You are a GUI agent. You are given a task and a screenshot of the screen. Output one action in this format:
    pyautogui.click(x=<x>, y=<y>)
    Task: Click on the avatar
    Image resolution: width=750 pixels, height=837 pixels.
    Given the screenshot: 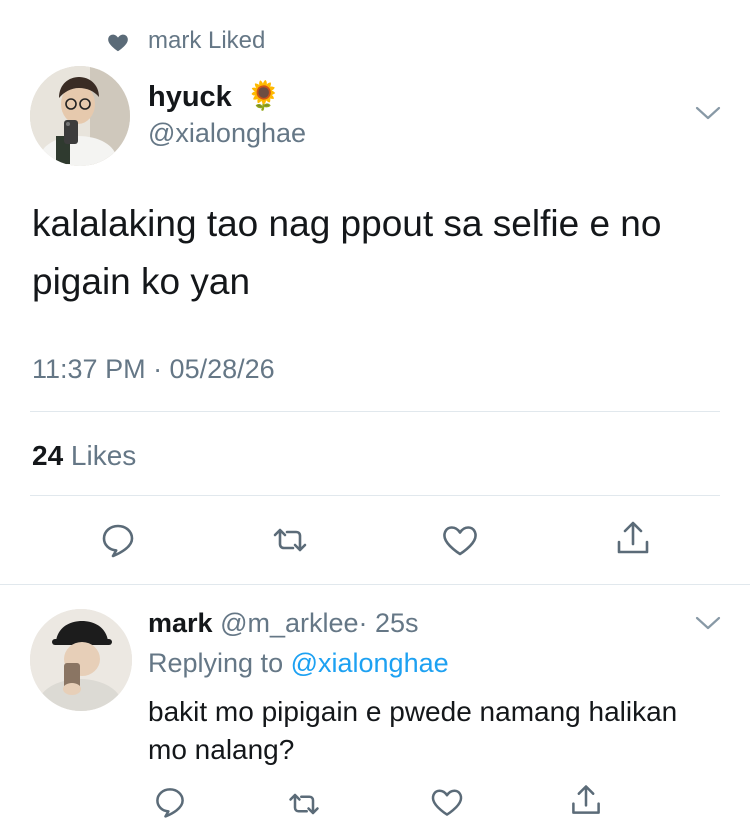 What is the action you would take?
    pyautogui.click(x=80, y=116)
    